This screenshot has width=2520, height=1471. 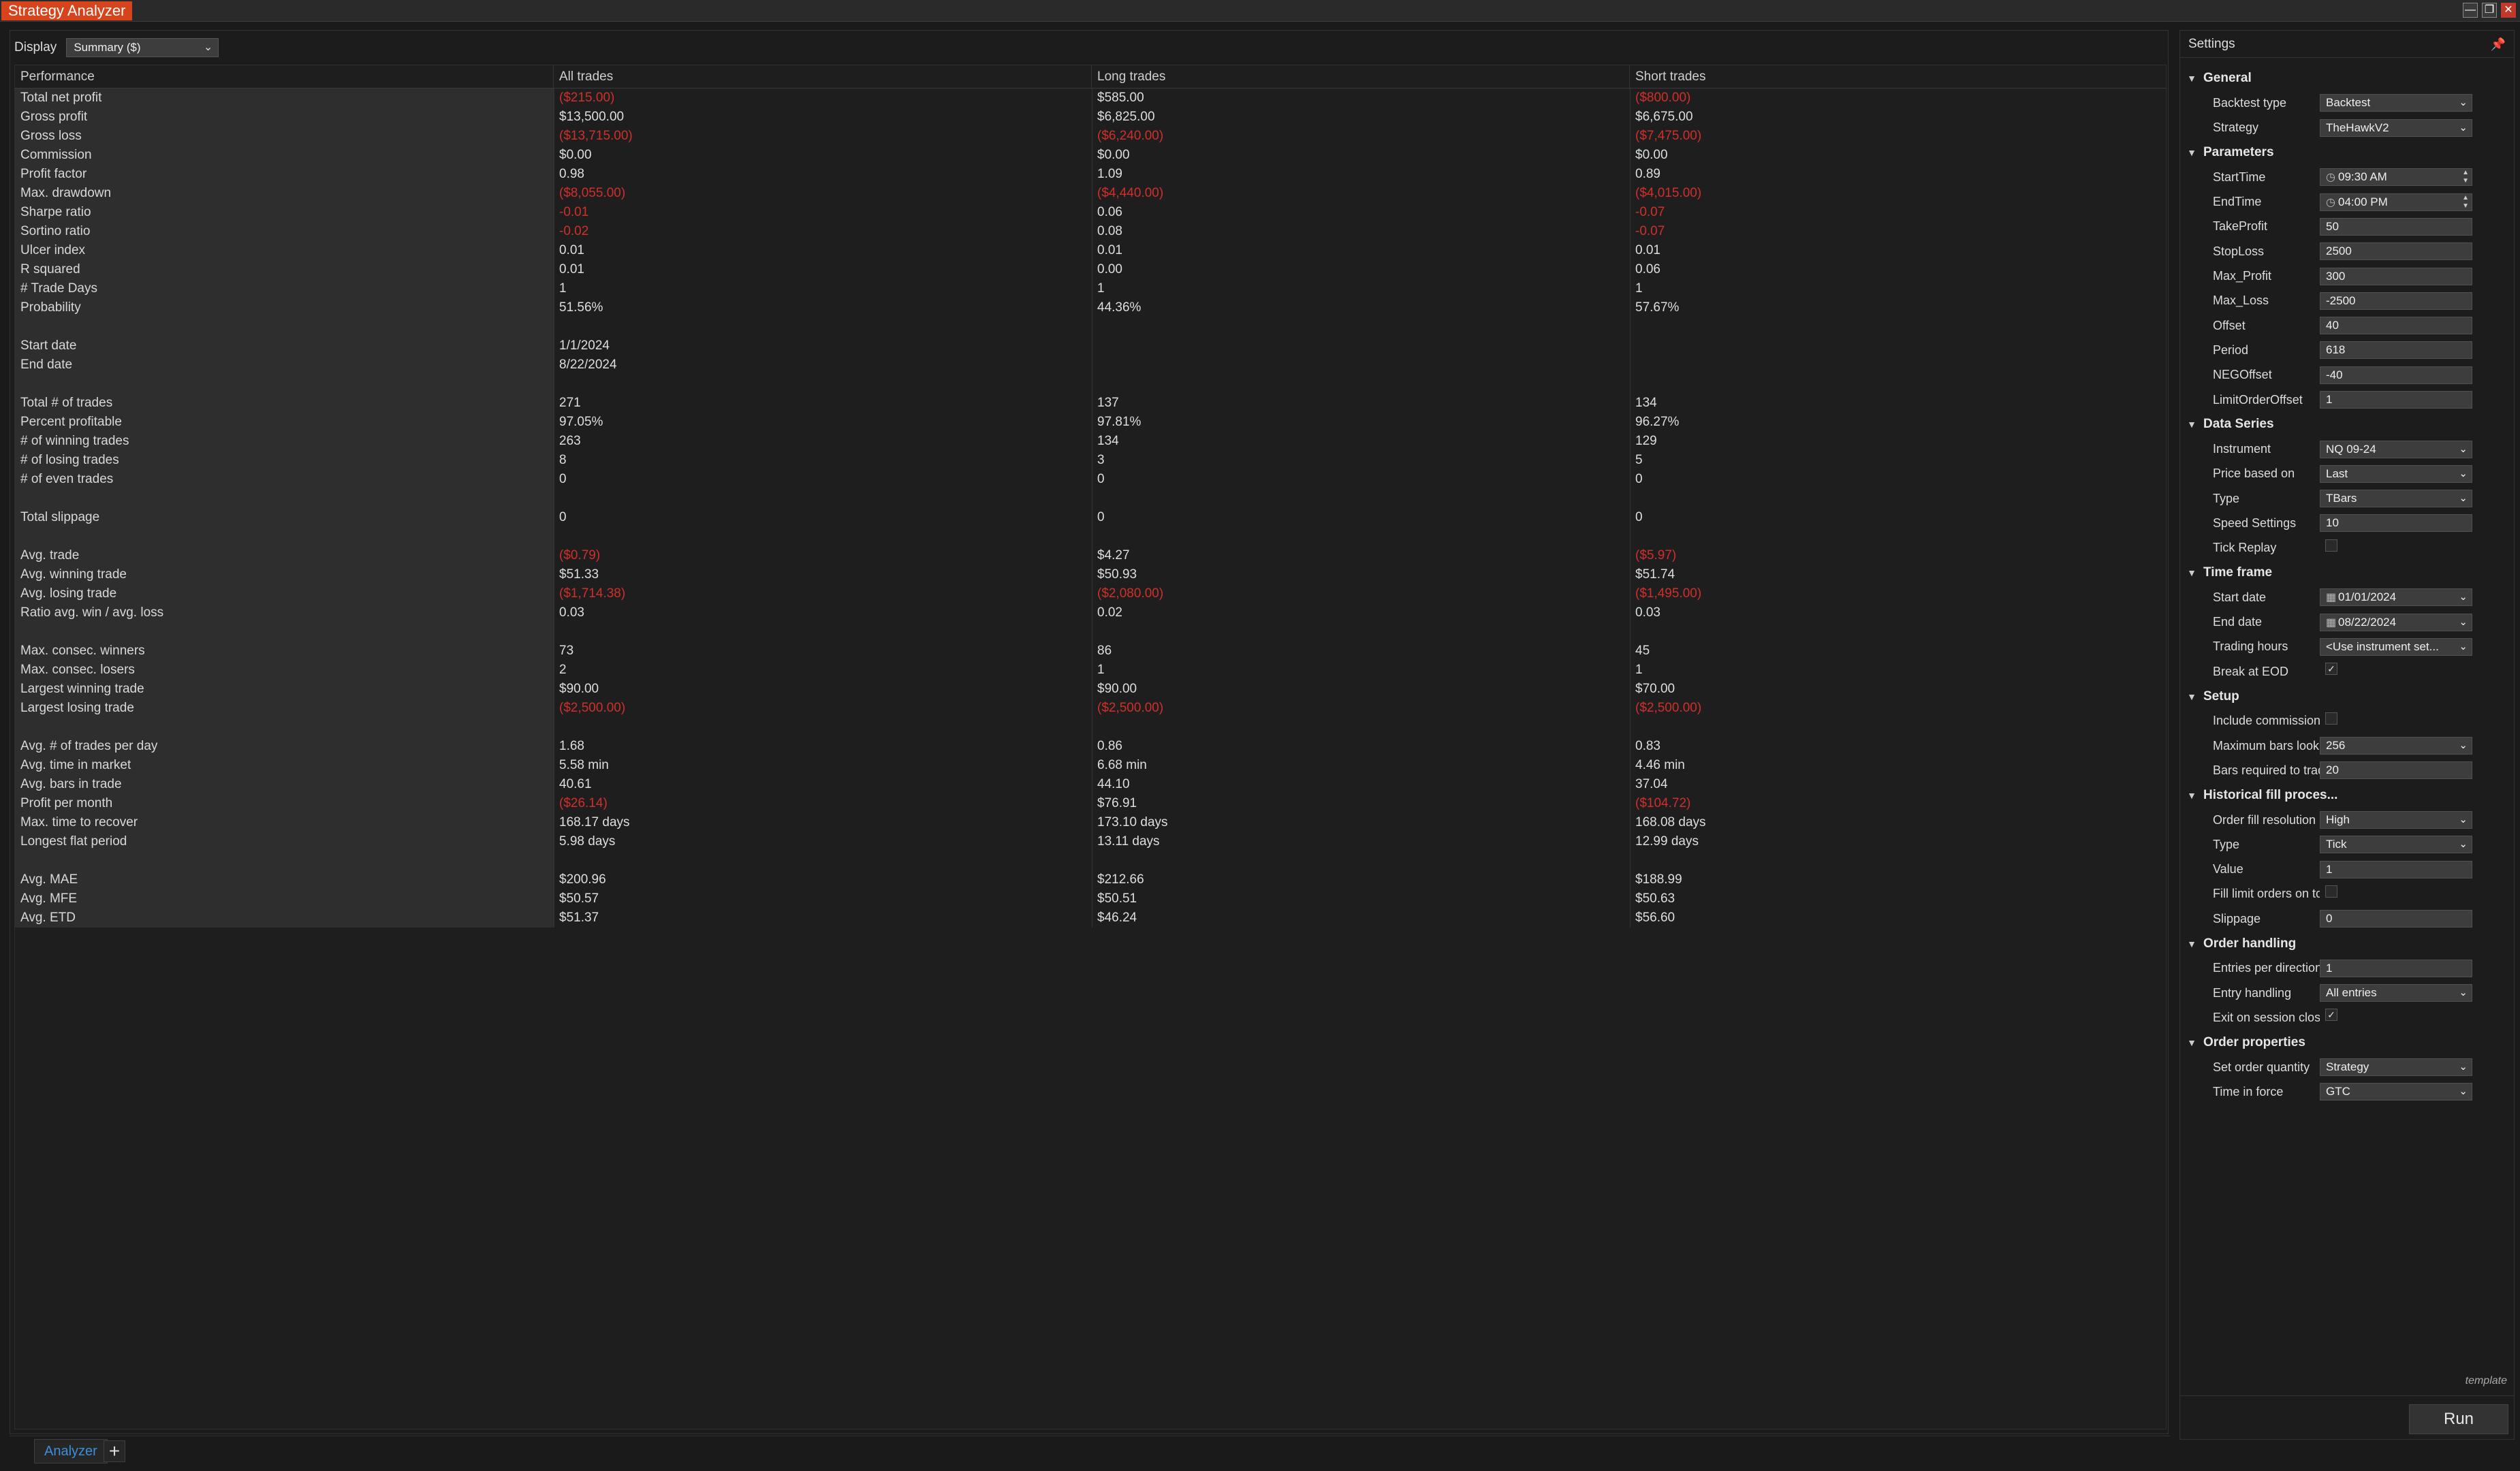 I want to click on settings-category: ▼ Parameters, so click(x=2347, y=152).